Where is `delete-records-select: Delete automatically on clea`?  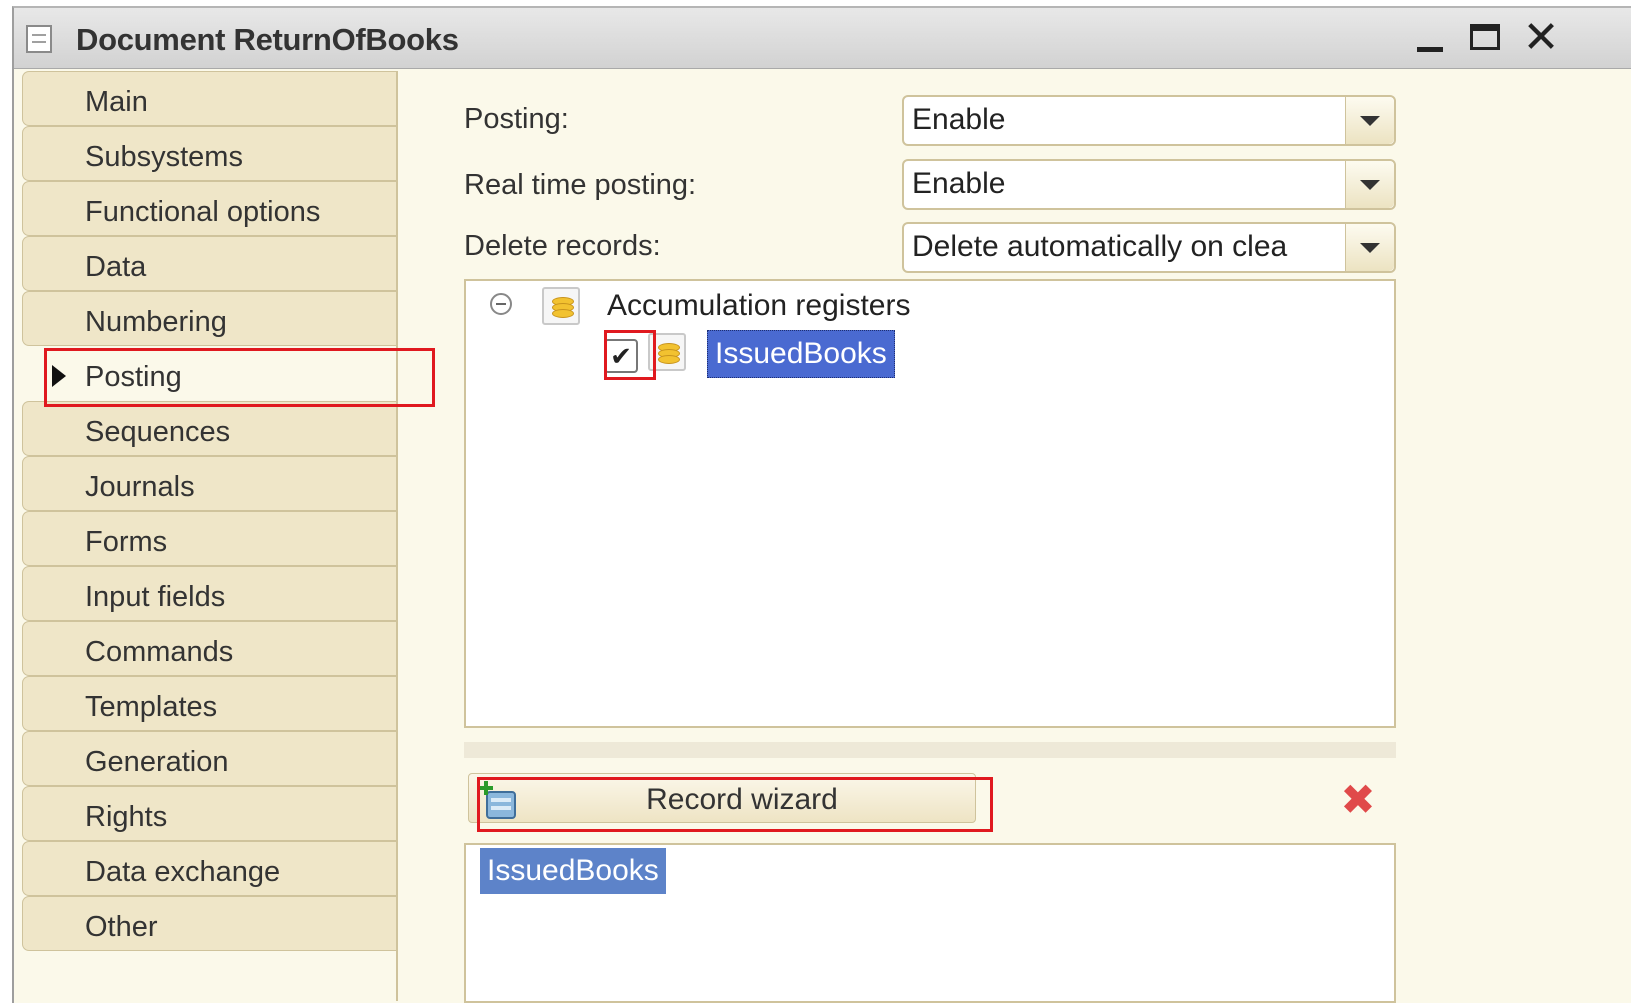
delete-records-select: Delete automatically on clea is located at coordinates (1149, 247).